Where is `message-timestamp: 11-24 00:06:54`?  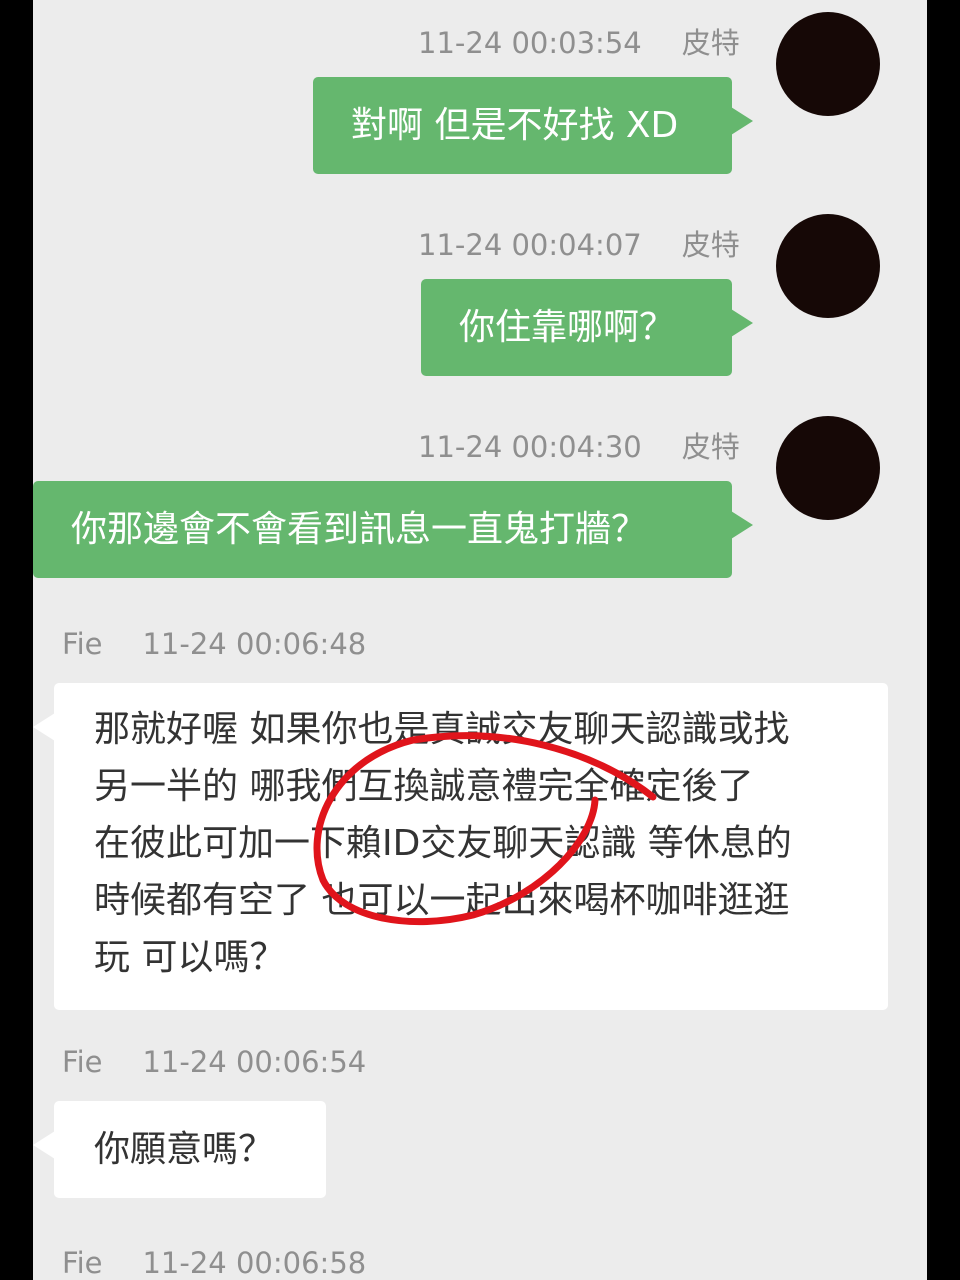 message-timestamp: 11-24 00:06:54 is located at coordinates (254, 1062).